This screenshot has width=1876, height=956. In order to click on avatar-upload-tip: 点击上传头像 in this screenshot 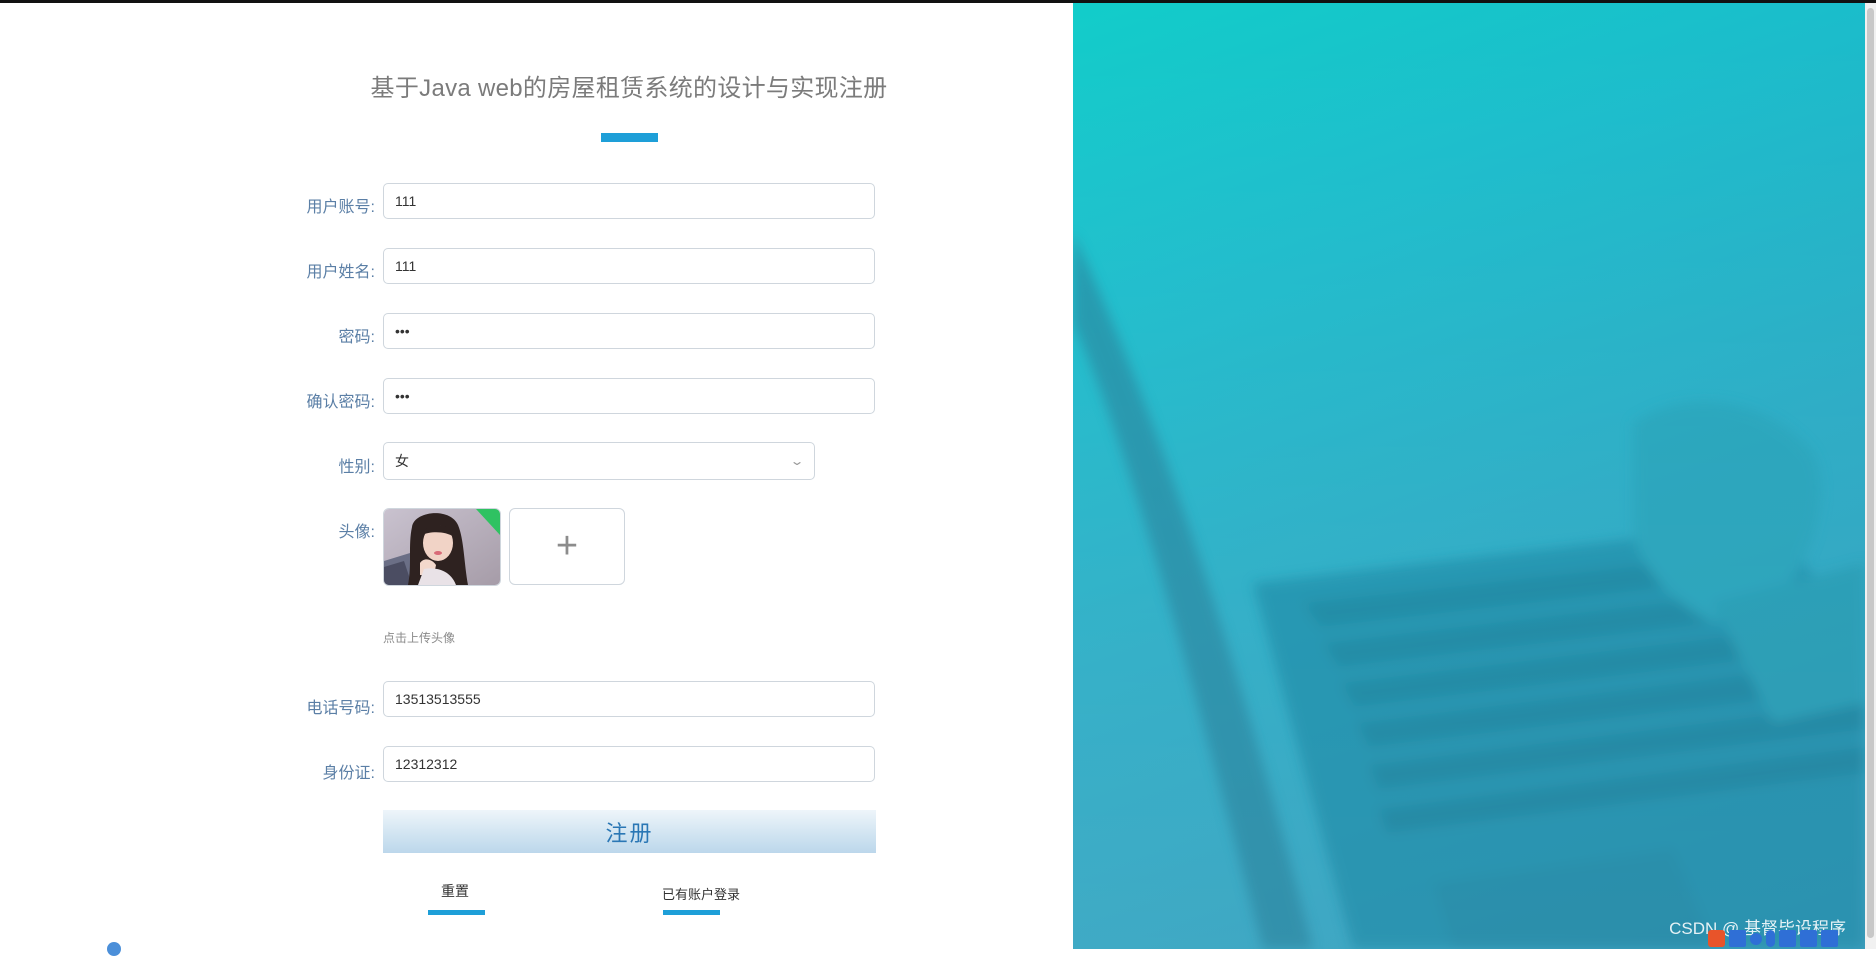, I will do `click(419, 638)`.